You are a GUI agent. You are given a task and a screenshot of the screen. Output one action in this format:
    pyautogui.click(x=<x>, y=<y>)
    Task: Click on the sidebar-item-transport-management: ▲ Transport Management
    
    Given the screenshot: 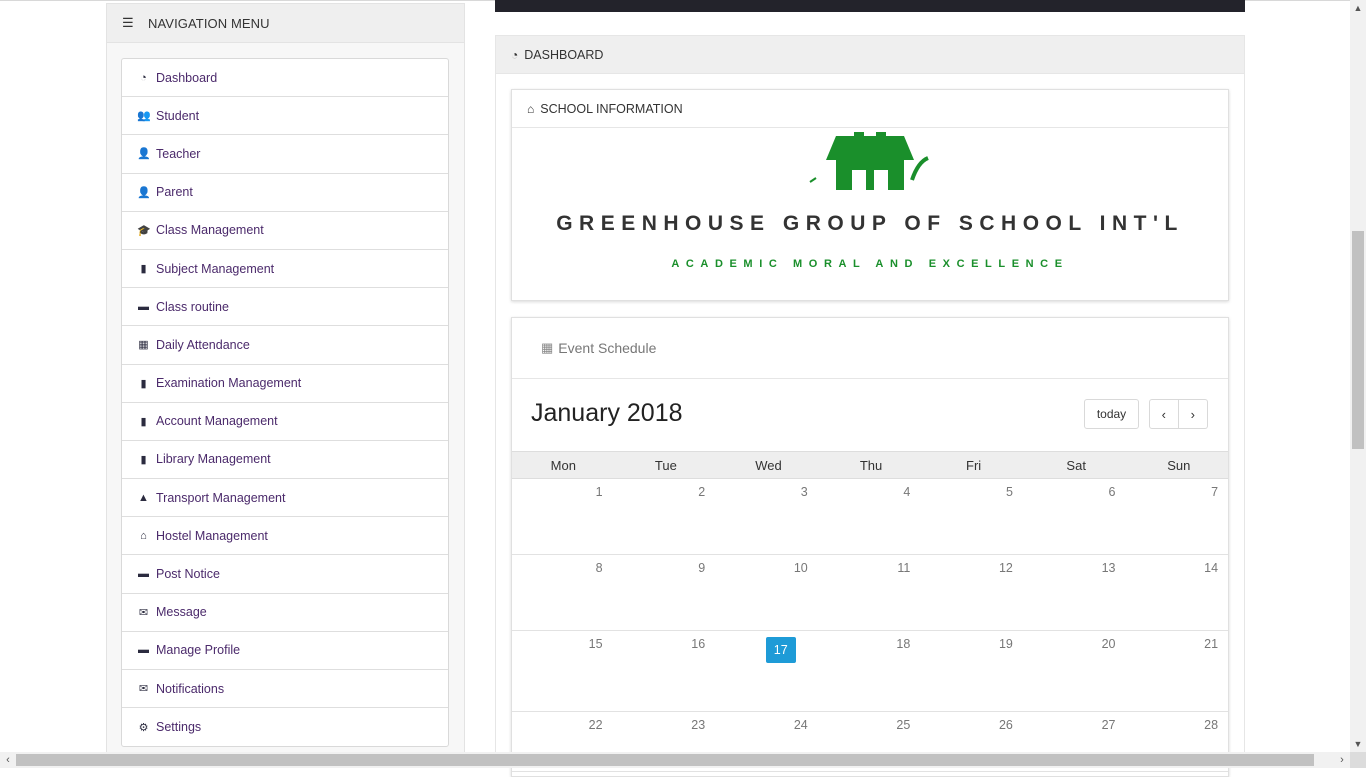 What is the action you would take?
    pyautogui.click(x=285, y=498)
    